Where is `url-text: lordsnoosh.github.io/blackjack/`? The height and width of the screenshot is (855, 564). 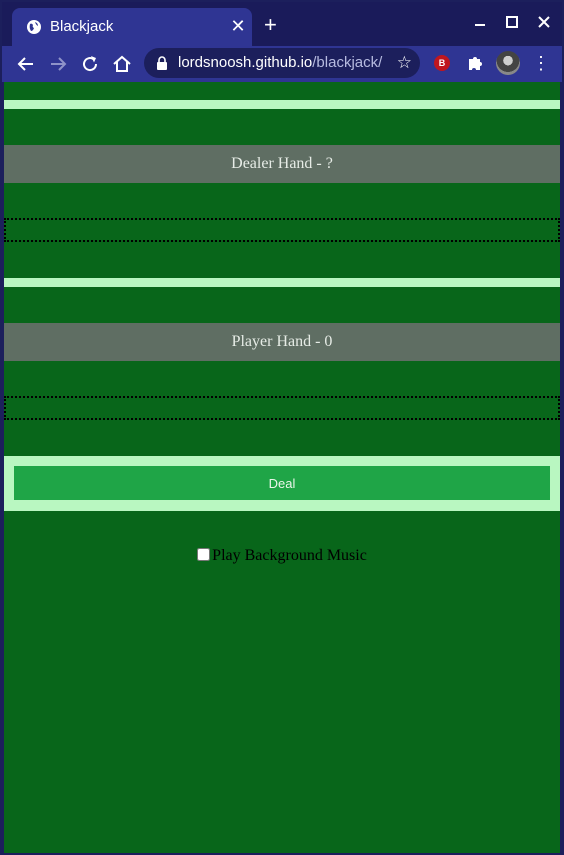
url-text: lordsnoosh.github.io/blackjack/ is located at coordinates (280, 62).